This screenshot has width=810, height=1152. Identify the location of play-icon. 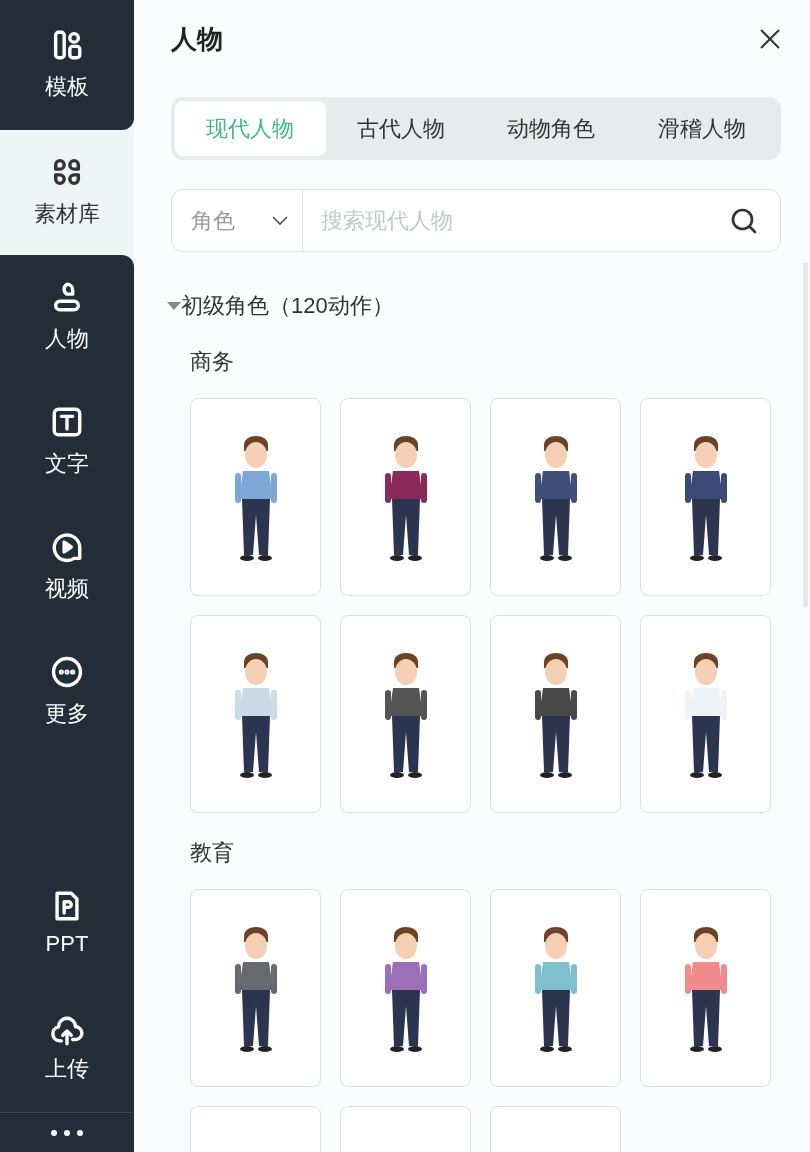
(67, 547).